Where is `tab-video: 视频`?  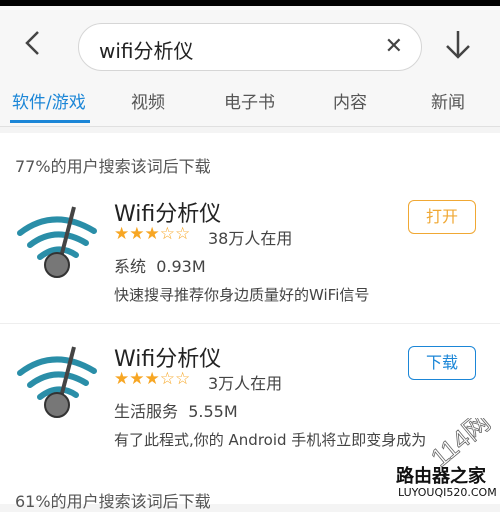 tab-video: 视频 is located at coordinates (148, 100).